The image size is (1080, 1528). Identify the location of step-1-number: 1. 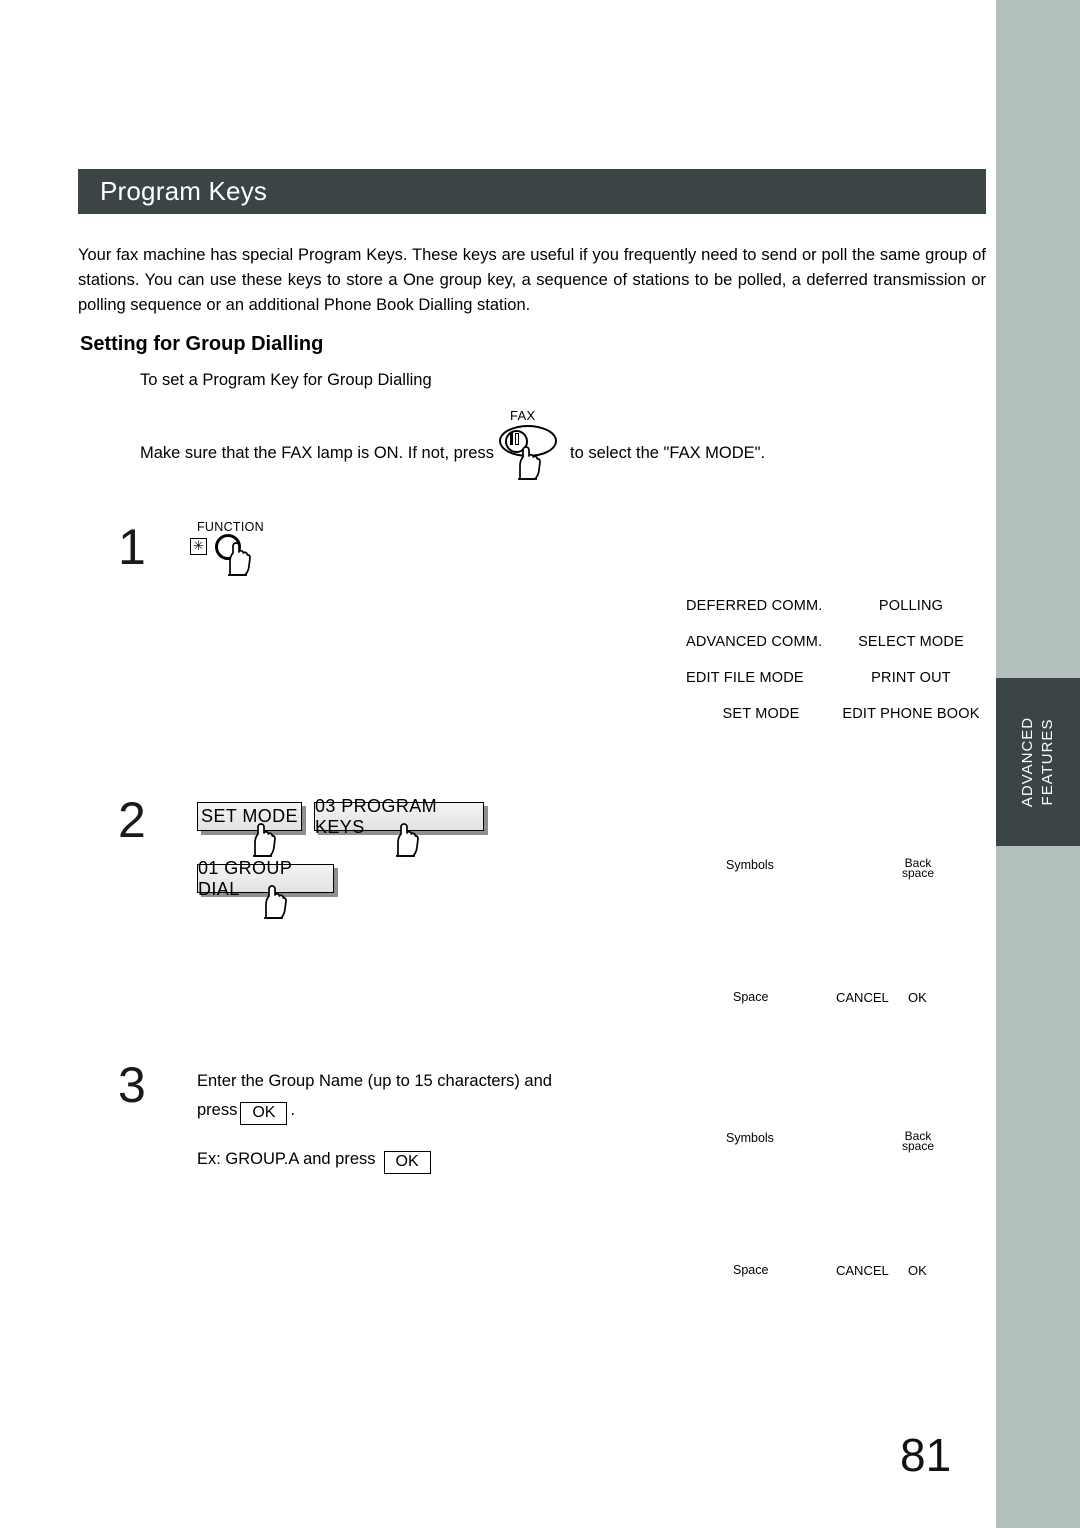
(132, 547).